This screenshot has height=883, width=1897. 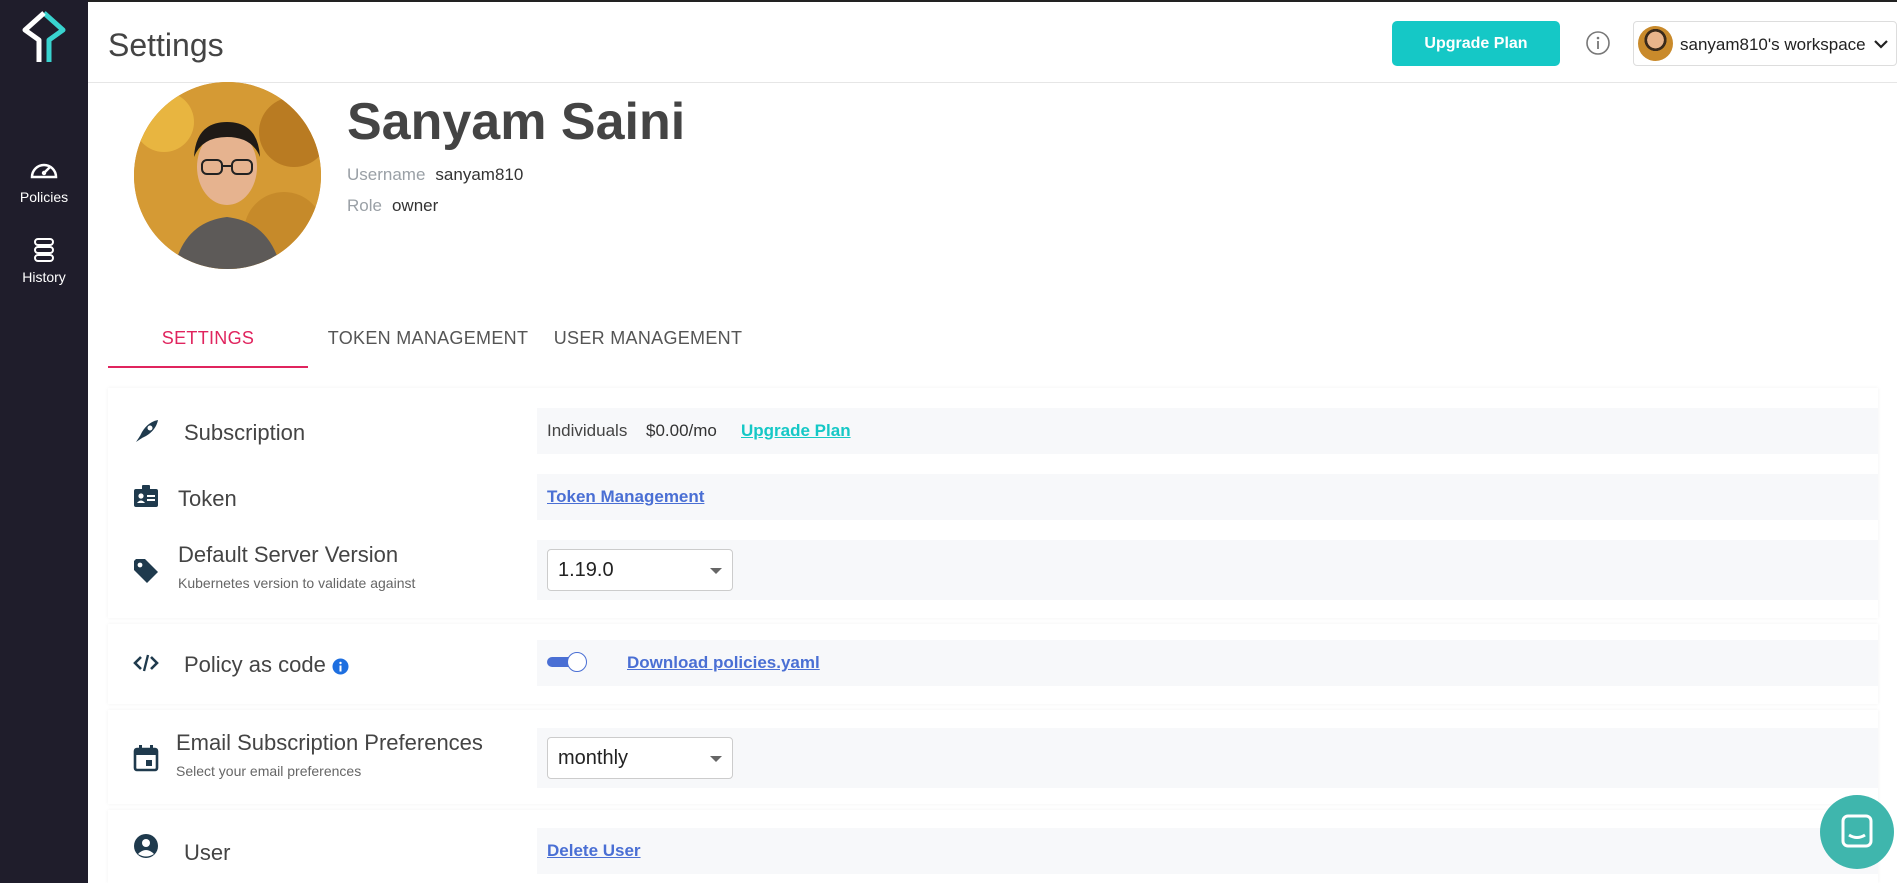 I want to click on chevron-down-icon, so click(x=1881, y=44).